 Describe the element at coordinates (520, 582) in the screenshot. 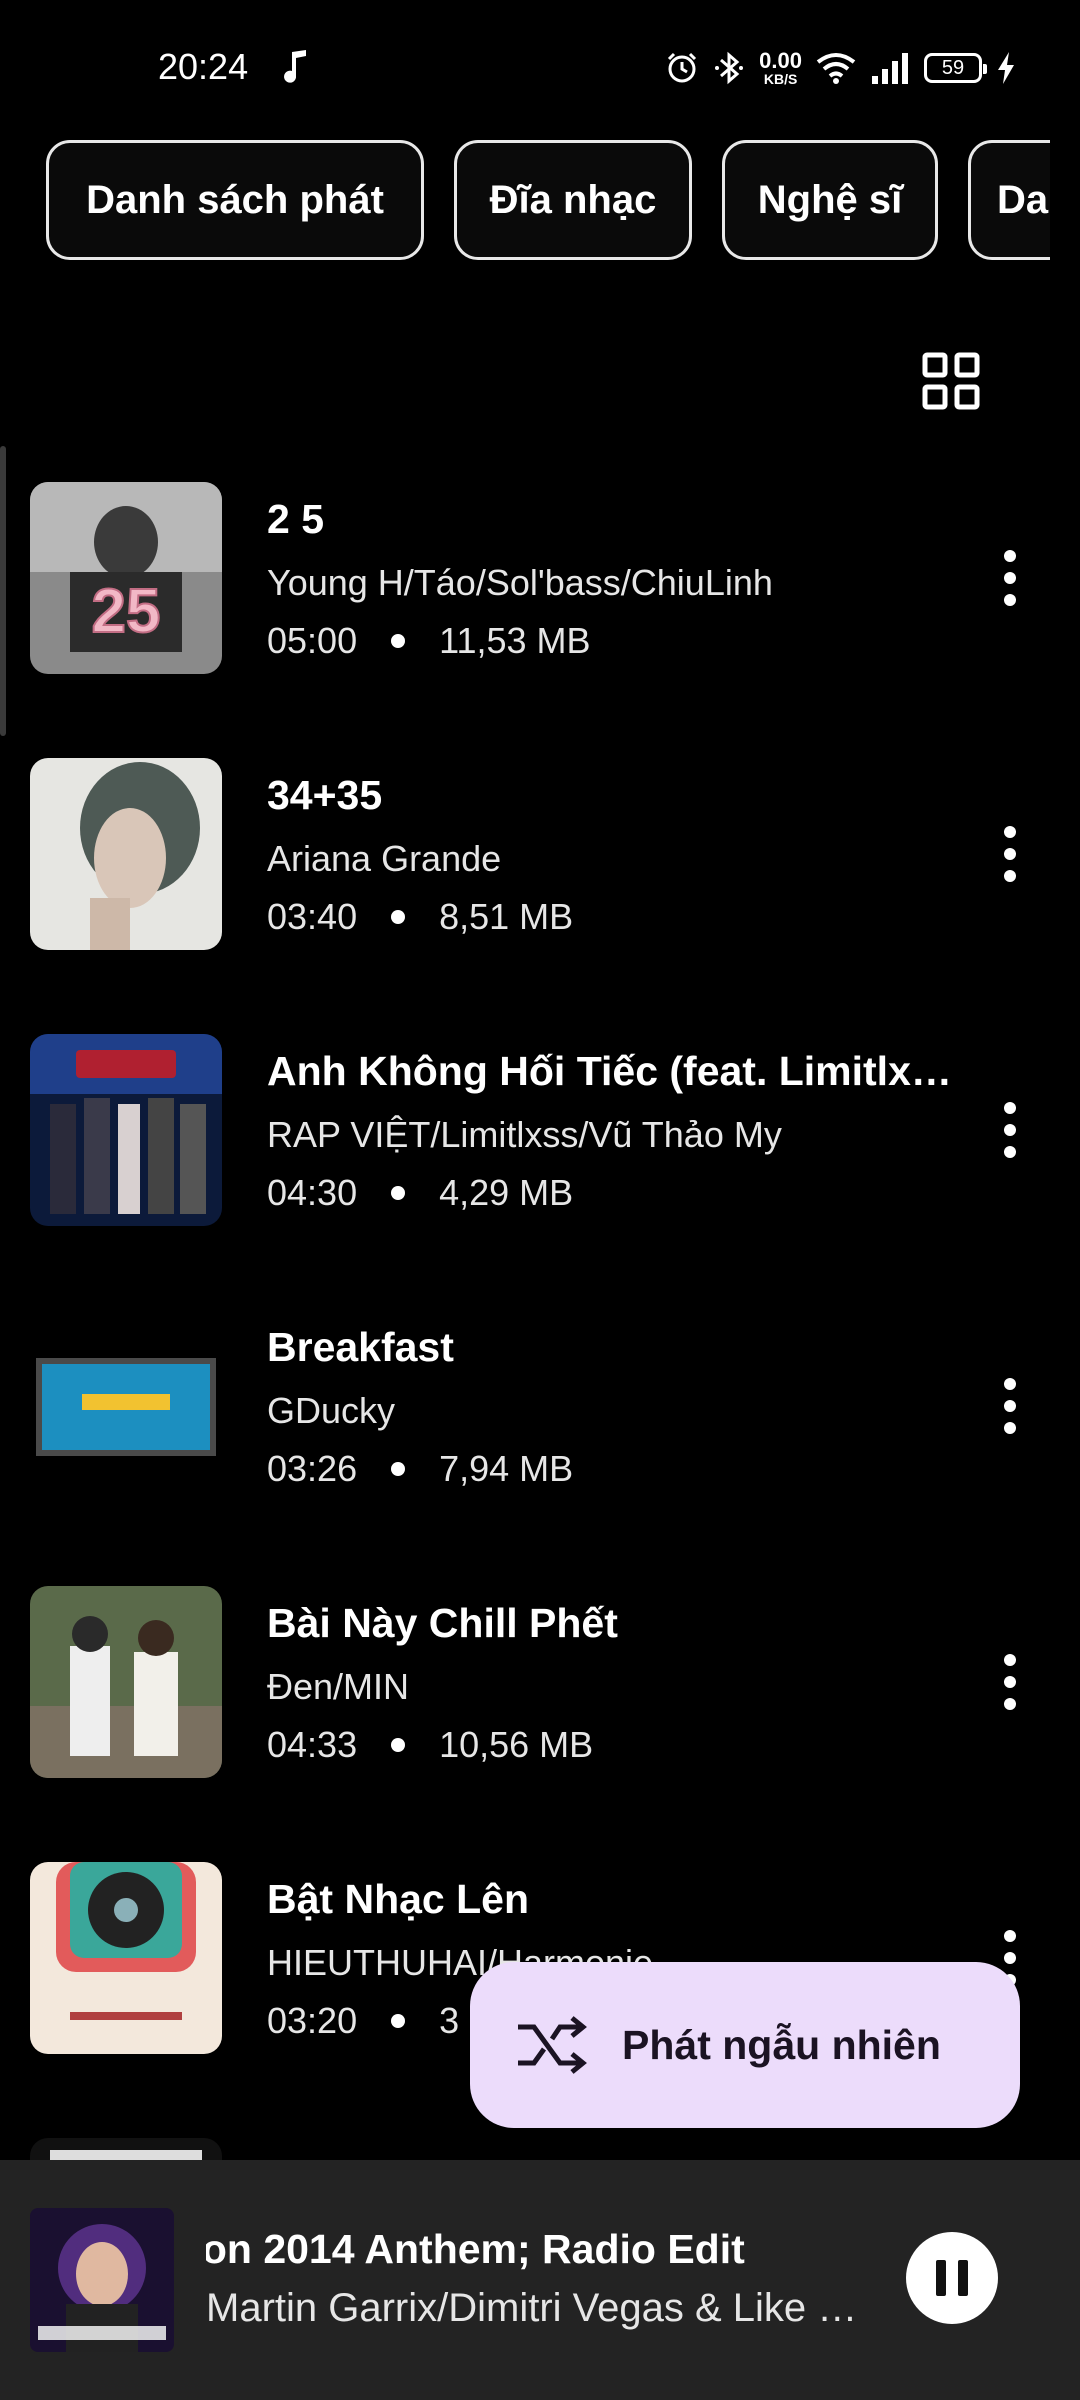

I see `song-artist: Young H/Táo/Sol'bass/ChiuLinh` at that location.